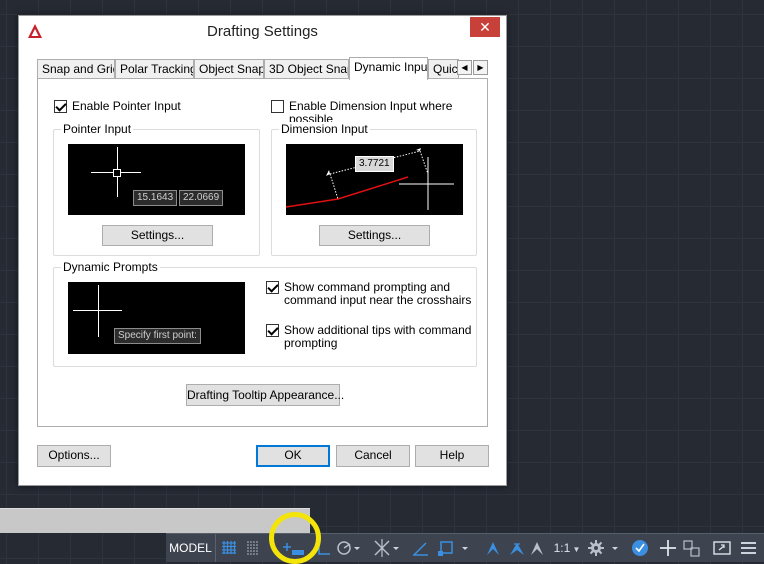 This screenshot has height=564, width=764. I want to click on show-command-prompting-line2: command input near the crosshairs, so click(378, 300).